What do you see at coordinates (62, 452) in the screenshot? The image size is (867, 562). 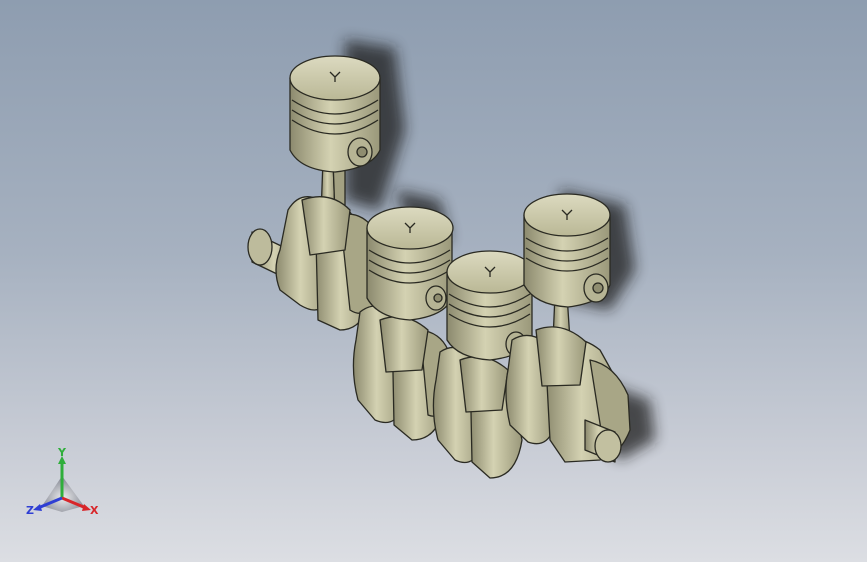 I see `y-axis-label: Y` at bounding box center [62, 452].